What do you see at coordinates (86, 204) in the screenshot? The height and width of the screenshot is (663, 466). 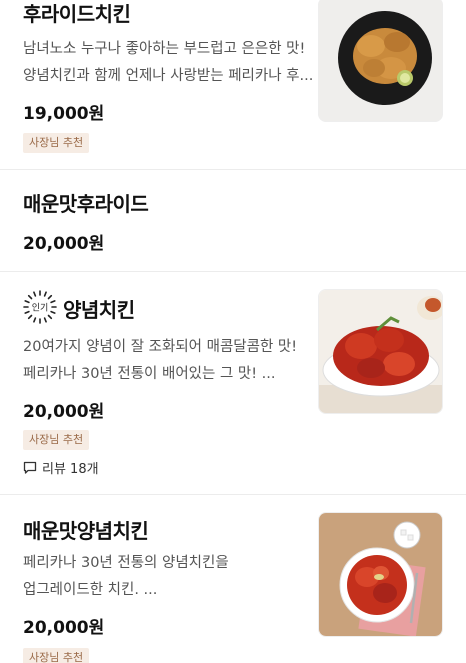 I see `menu-item-name: 매운맛후라이드` at bounding box center [86, 204].